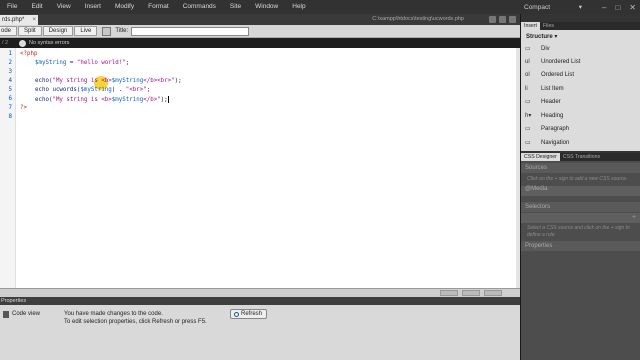 The height and width of the screenshot is (360, 640). I want to click on tab-files: Files, so click(548, 26).